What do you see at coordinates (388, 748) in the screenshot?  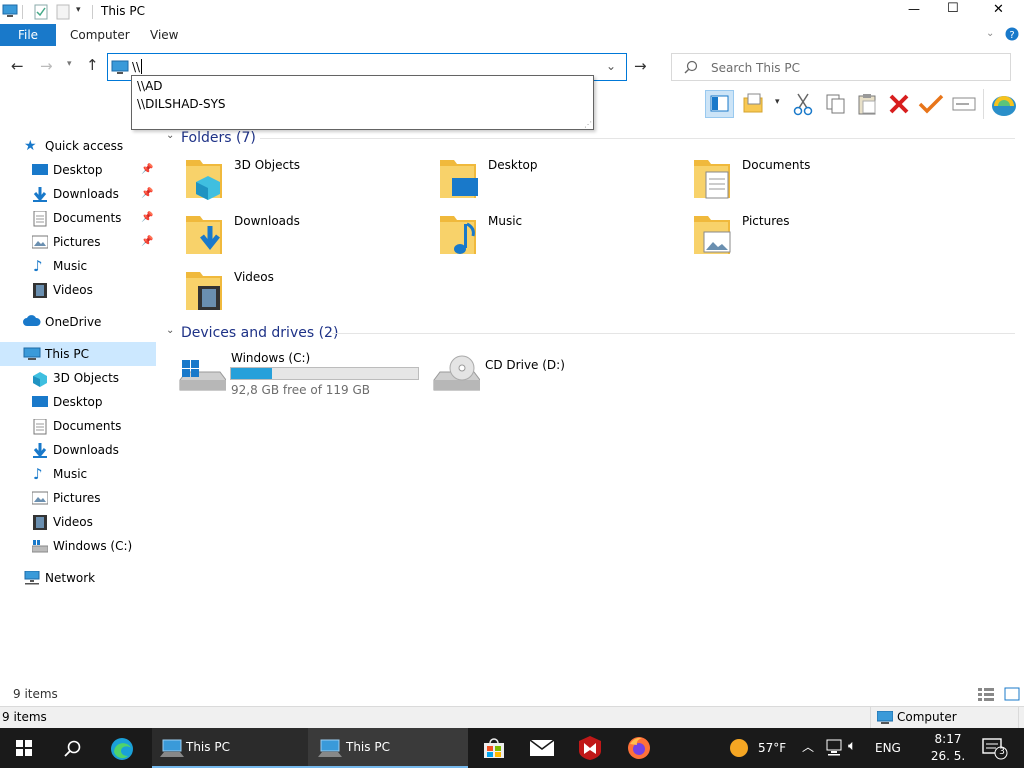 I see `taskbar-item-this-pc-active: This PC` at bounding box center [388, 748].